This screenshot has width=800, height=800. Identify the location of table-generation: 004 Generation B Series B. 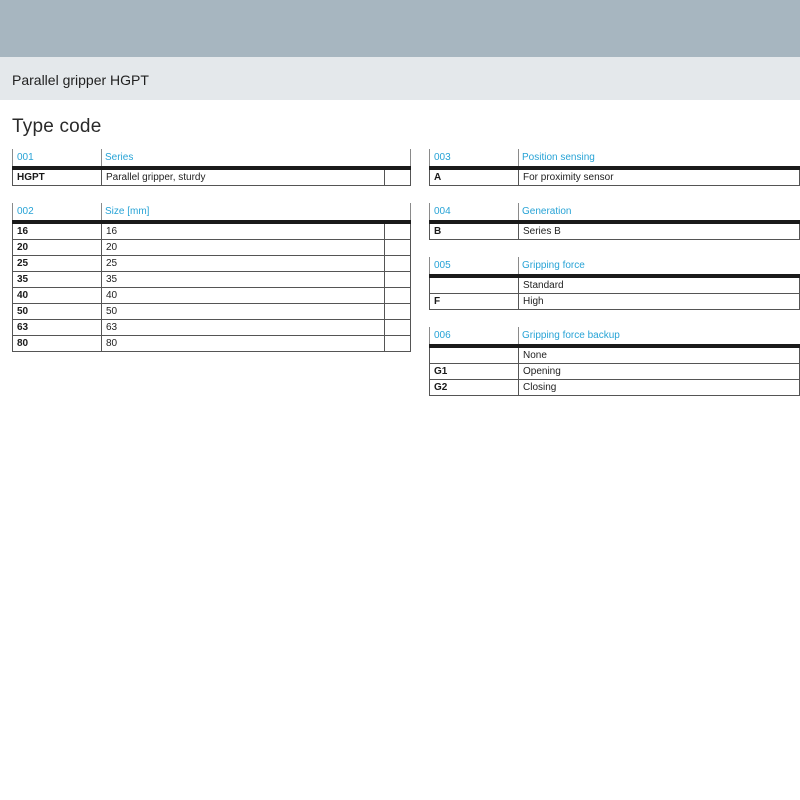
(614, 221).